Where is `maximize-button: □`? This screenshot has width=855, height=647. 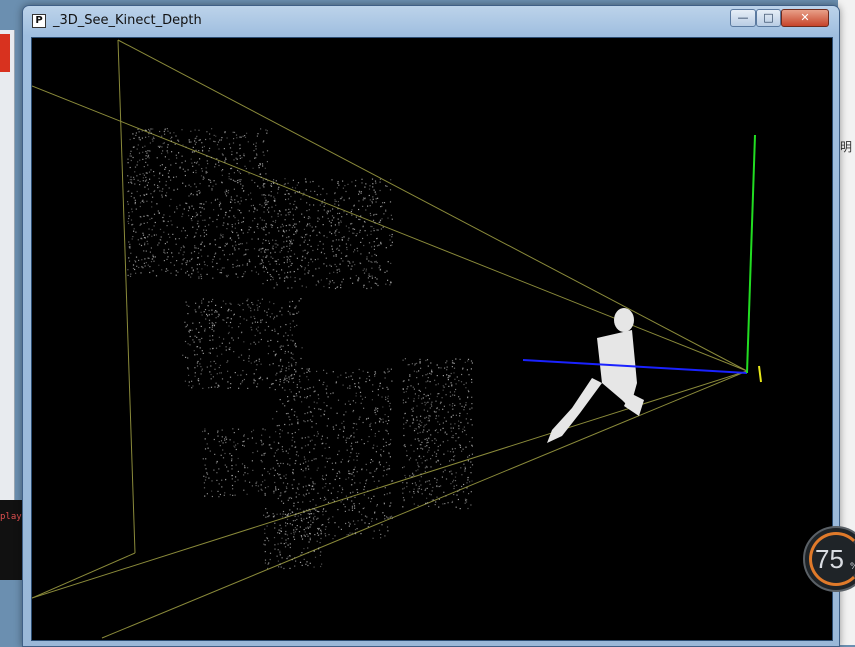
maximize-button: □ is located at coordinates (768, 18).